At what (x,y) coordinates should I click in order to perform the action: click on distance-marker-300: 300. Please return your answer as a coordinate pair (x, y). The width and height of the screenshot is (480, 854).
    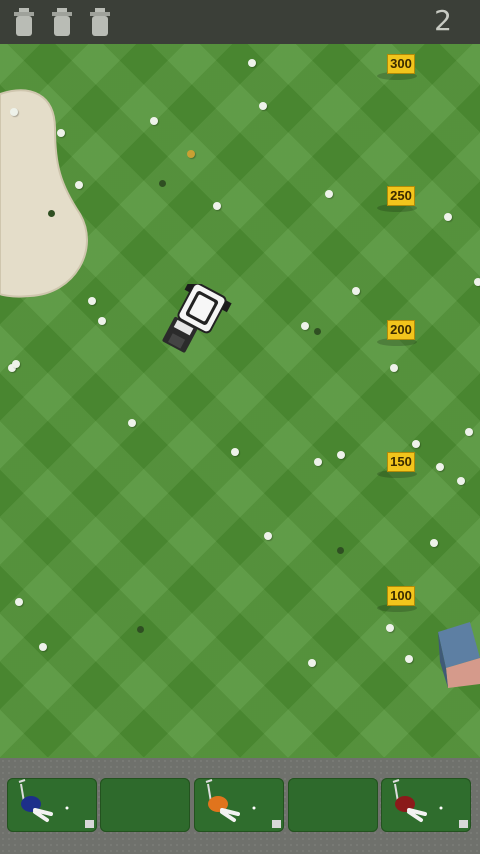
    Looking at the image, I should click on (397, 67).